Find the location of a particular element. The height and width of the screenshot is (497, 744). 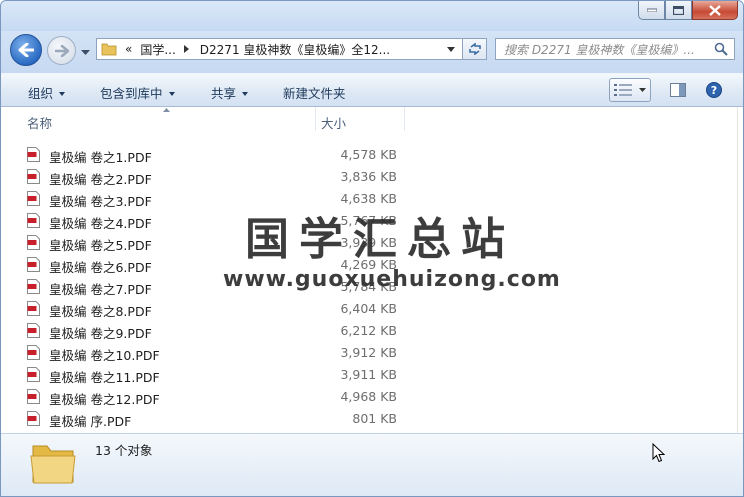

forward-arrow-icon is located at coordinates (61, 50).